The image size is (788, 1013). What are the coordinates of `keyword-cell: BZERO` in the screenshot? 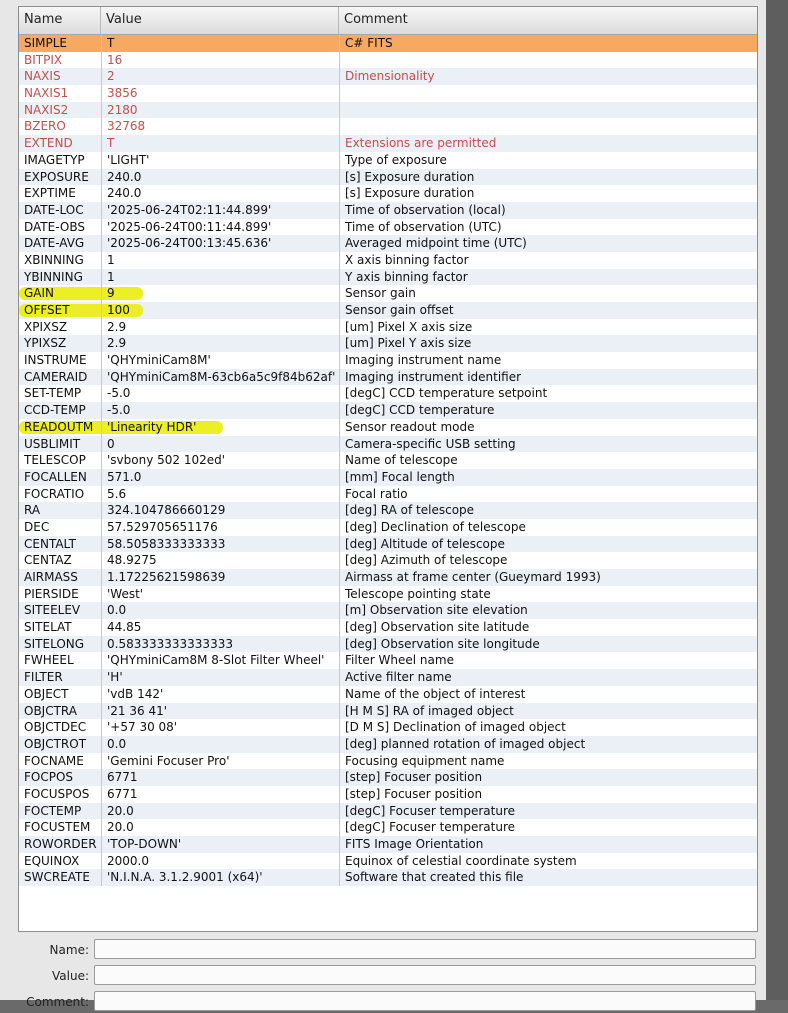 It's located at (45, 126).